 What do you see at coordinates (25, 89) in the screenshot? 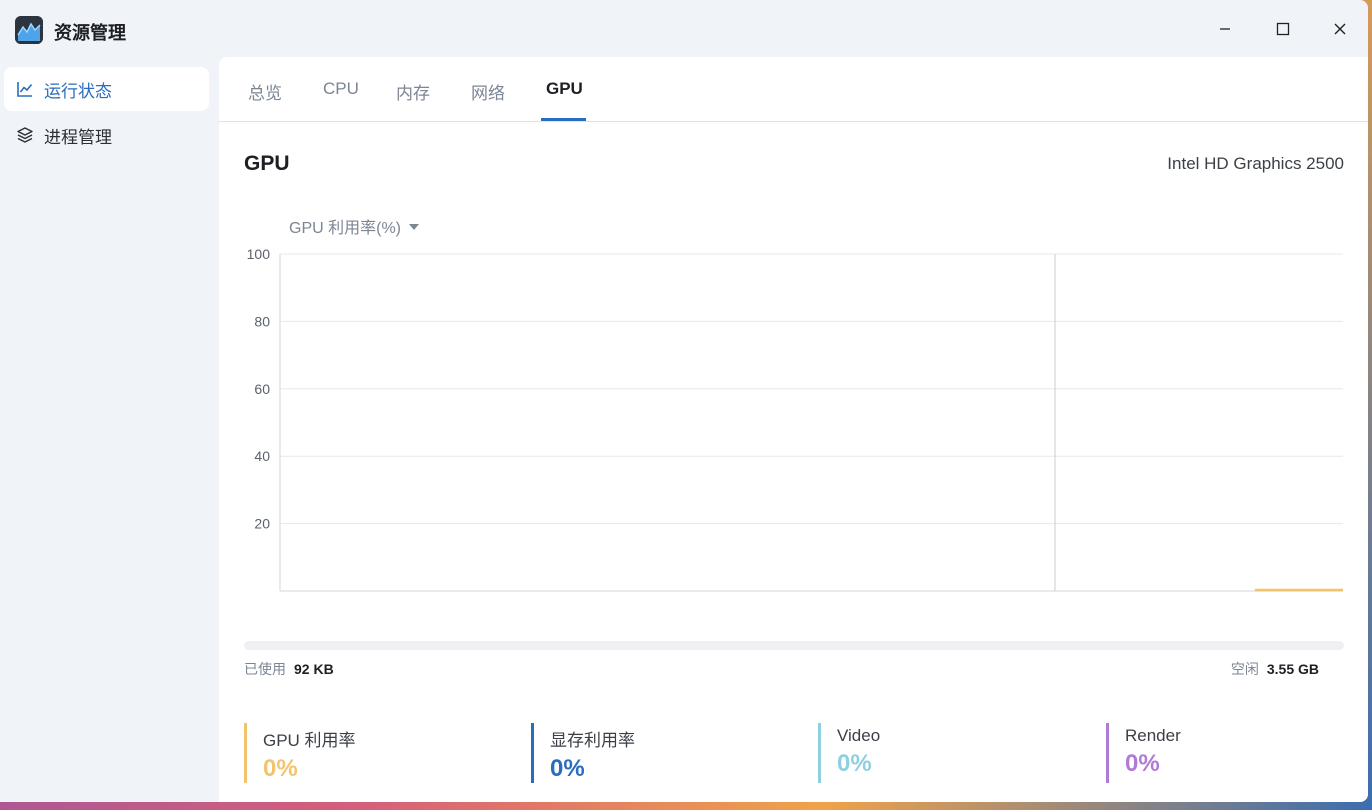
I see `line-chart-icon` at bounding box center [25, 89].